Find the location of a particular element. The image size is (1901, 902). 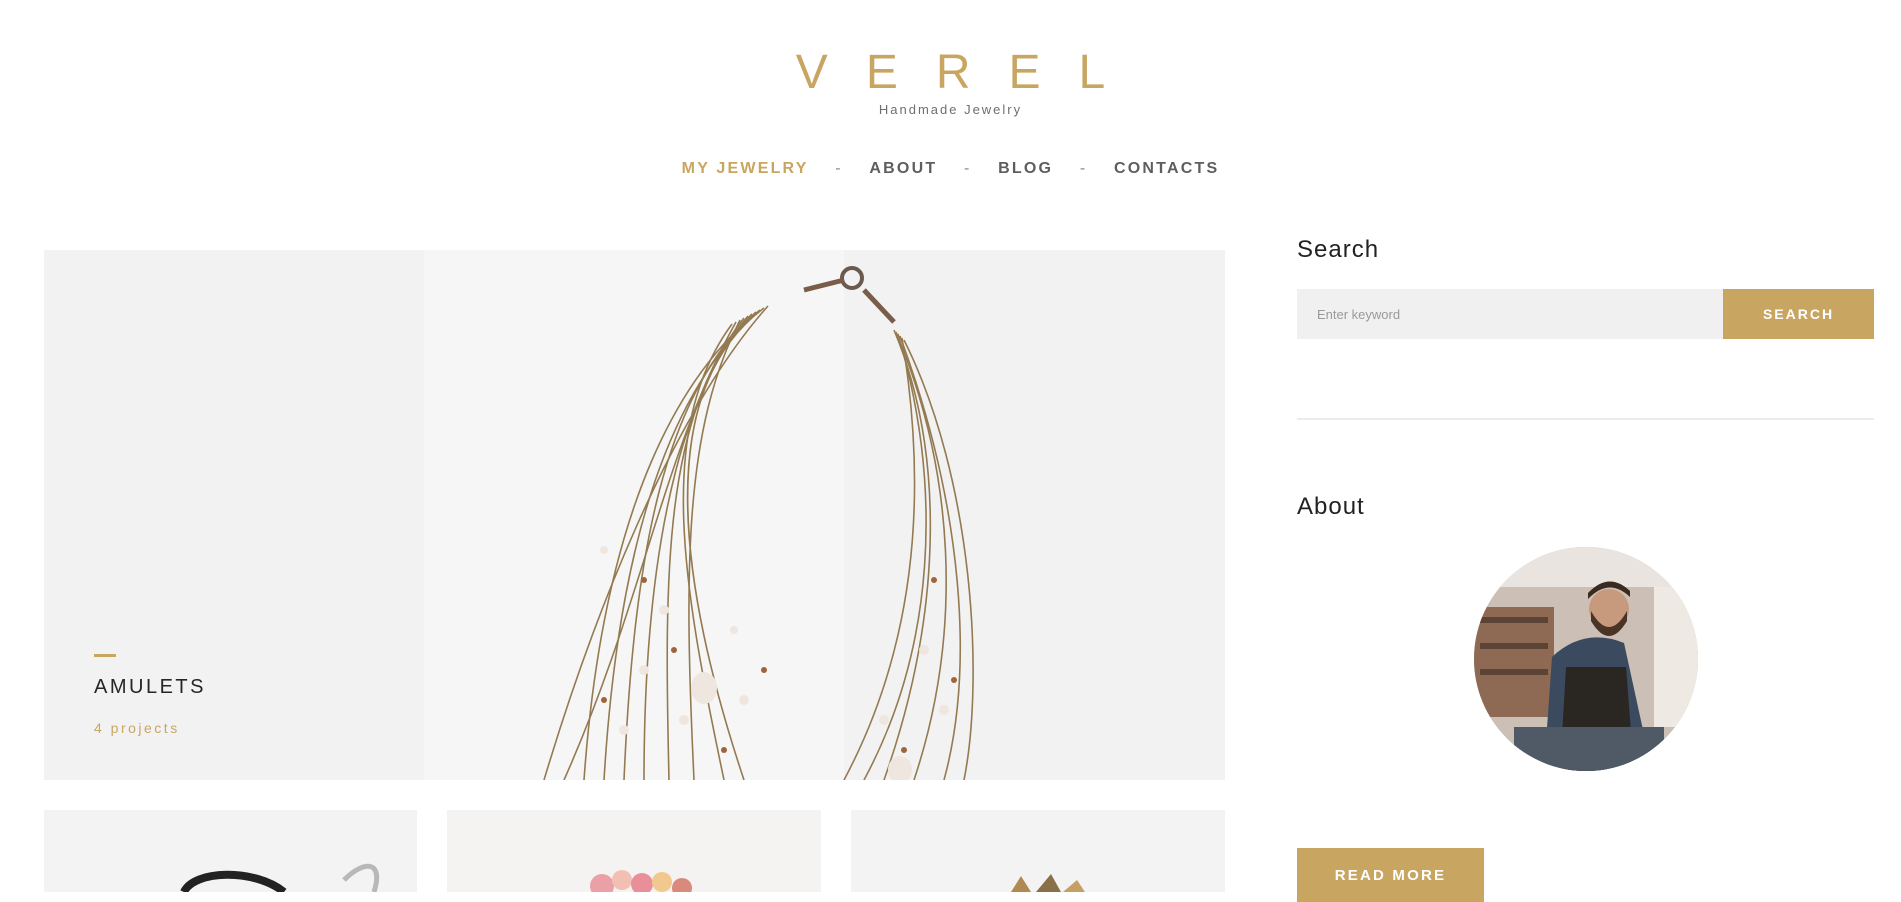

flower-jewelry-photo-icon is located at coordinates (634, 851).